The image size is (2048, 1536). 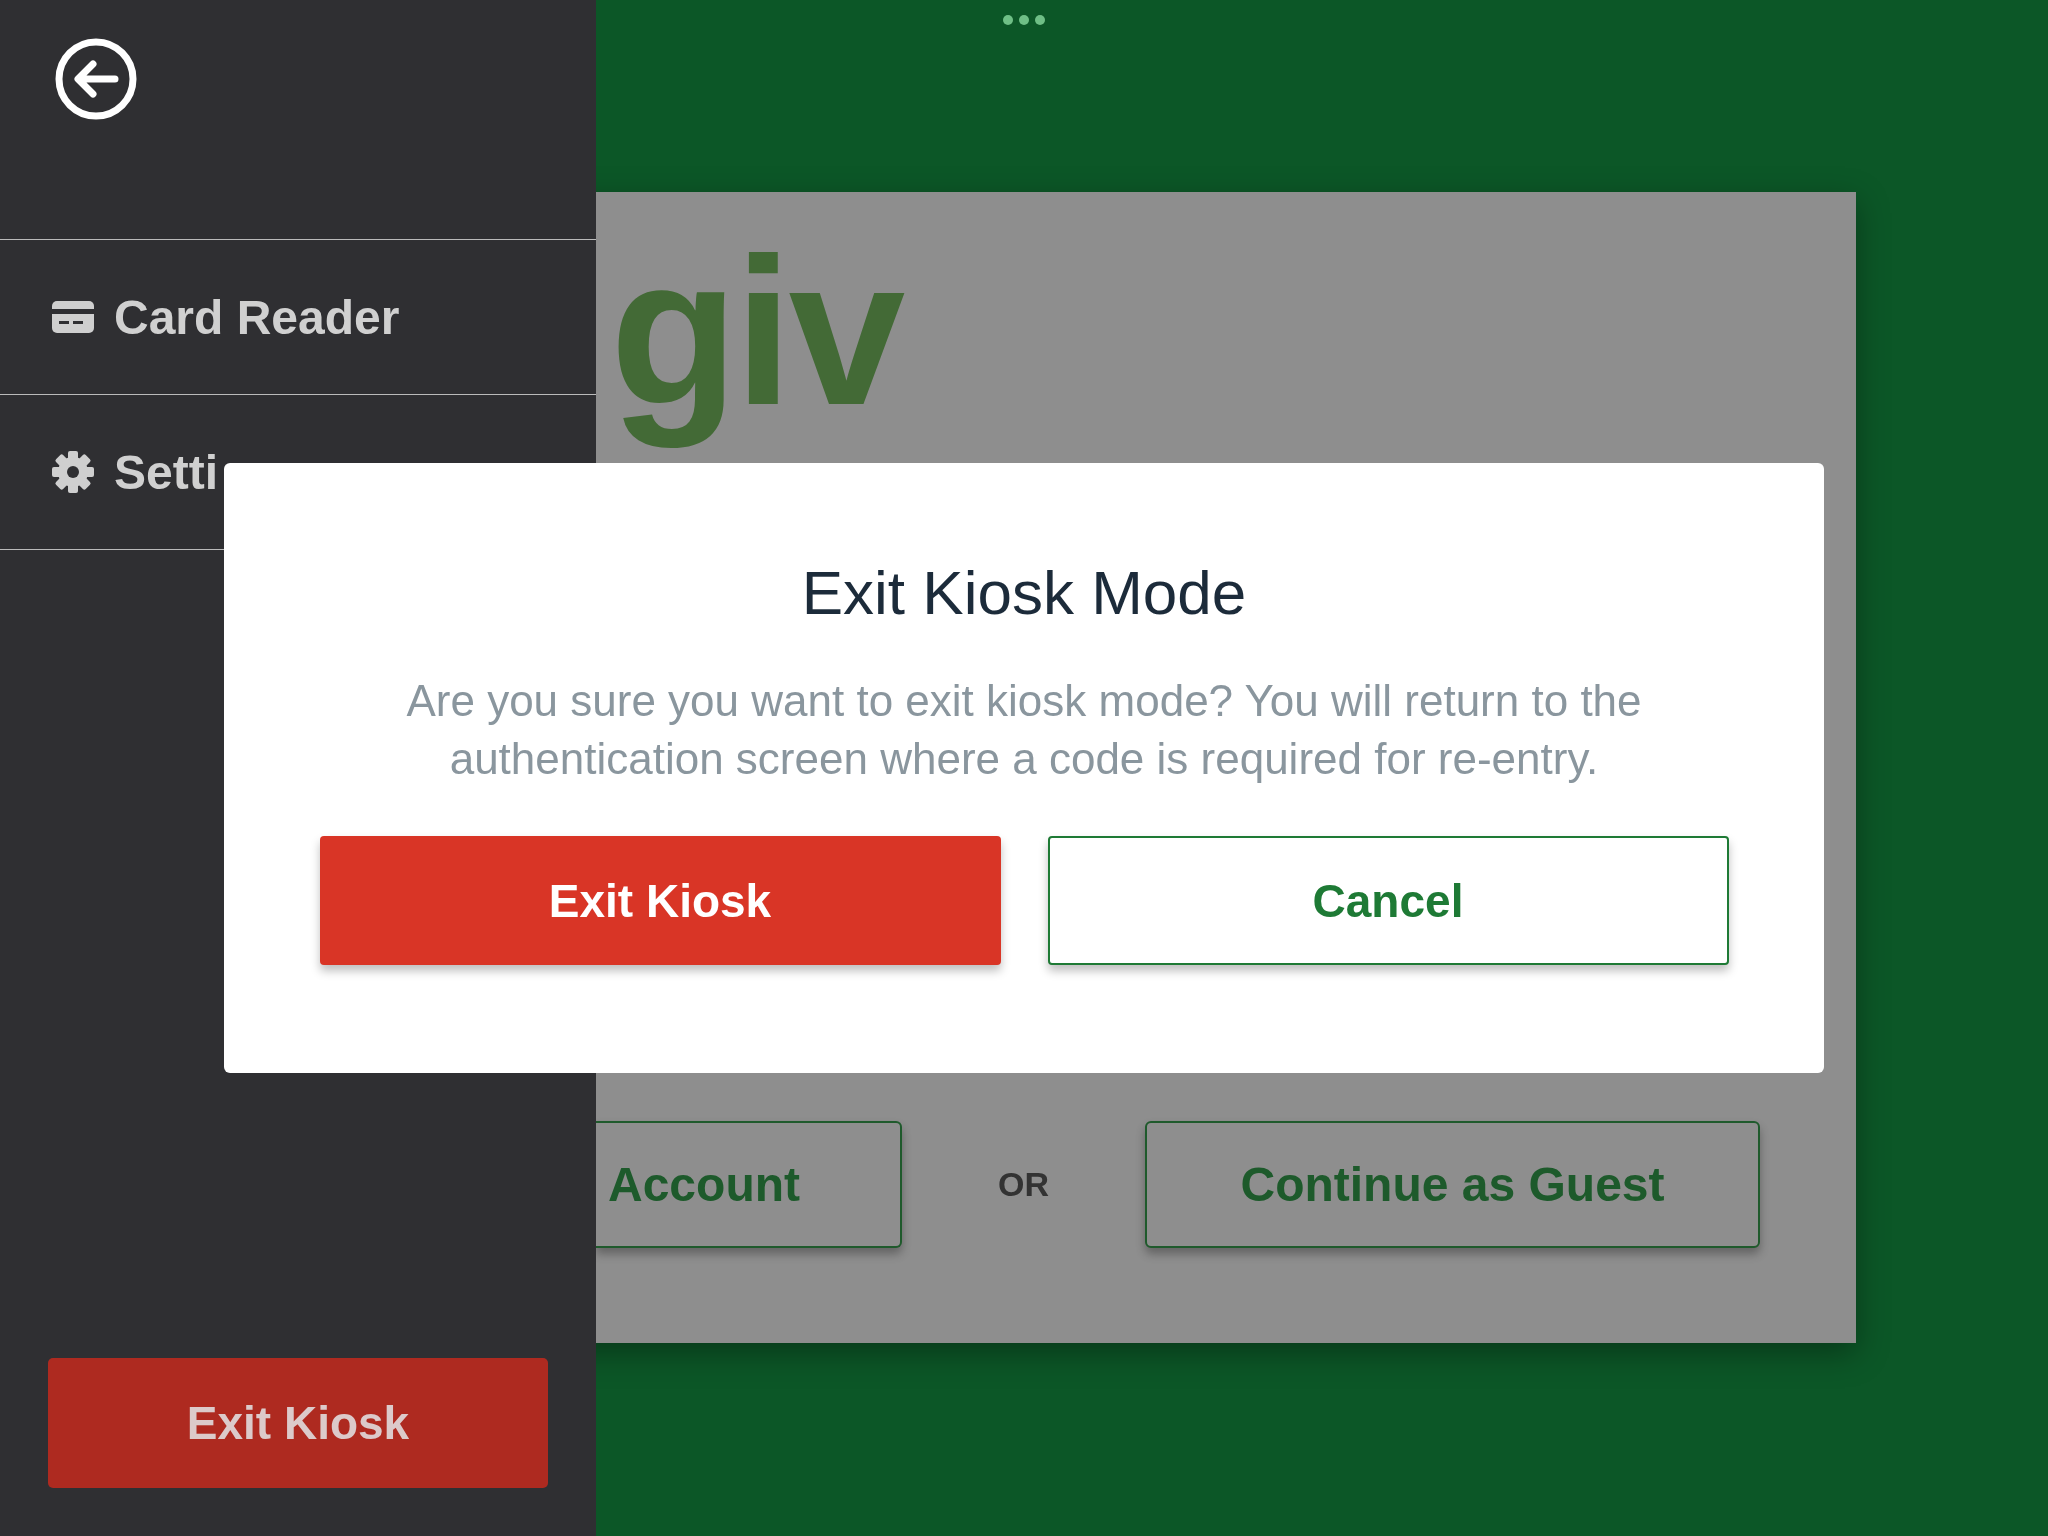 What do you see at coordinates (1388, 900) in the screenshot?
I see `cancel-button: Cancel` at bounding box center [1388, 900].